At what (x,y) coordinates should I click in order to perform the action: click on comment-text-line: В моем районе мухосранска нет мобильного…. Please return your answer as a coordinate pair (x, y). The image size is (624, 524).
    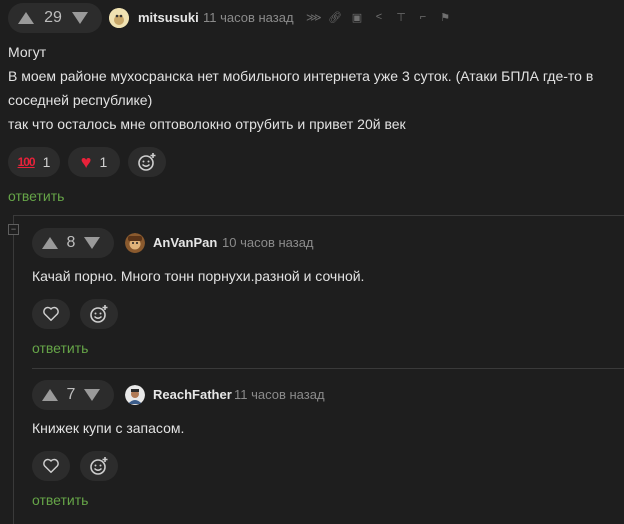
    Looking at the image, I should click on (301, 76).